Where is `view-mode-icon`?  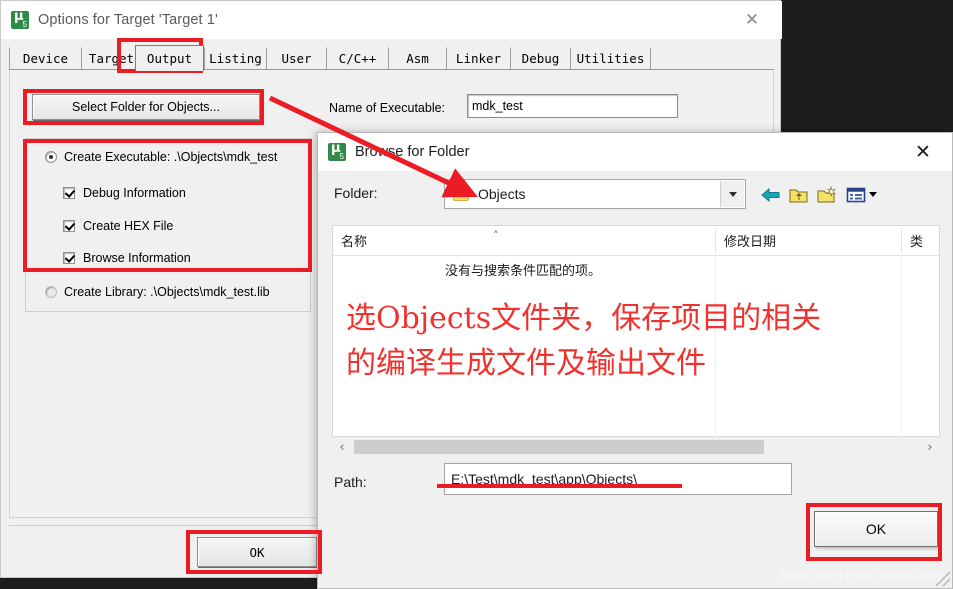
view-mode-icon is located at coordinates (863, 195).